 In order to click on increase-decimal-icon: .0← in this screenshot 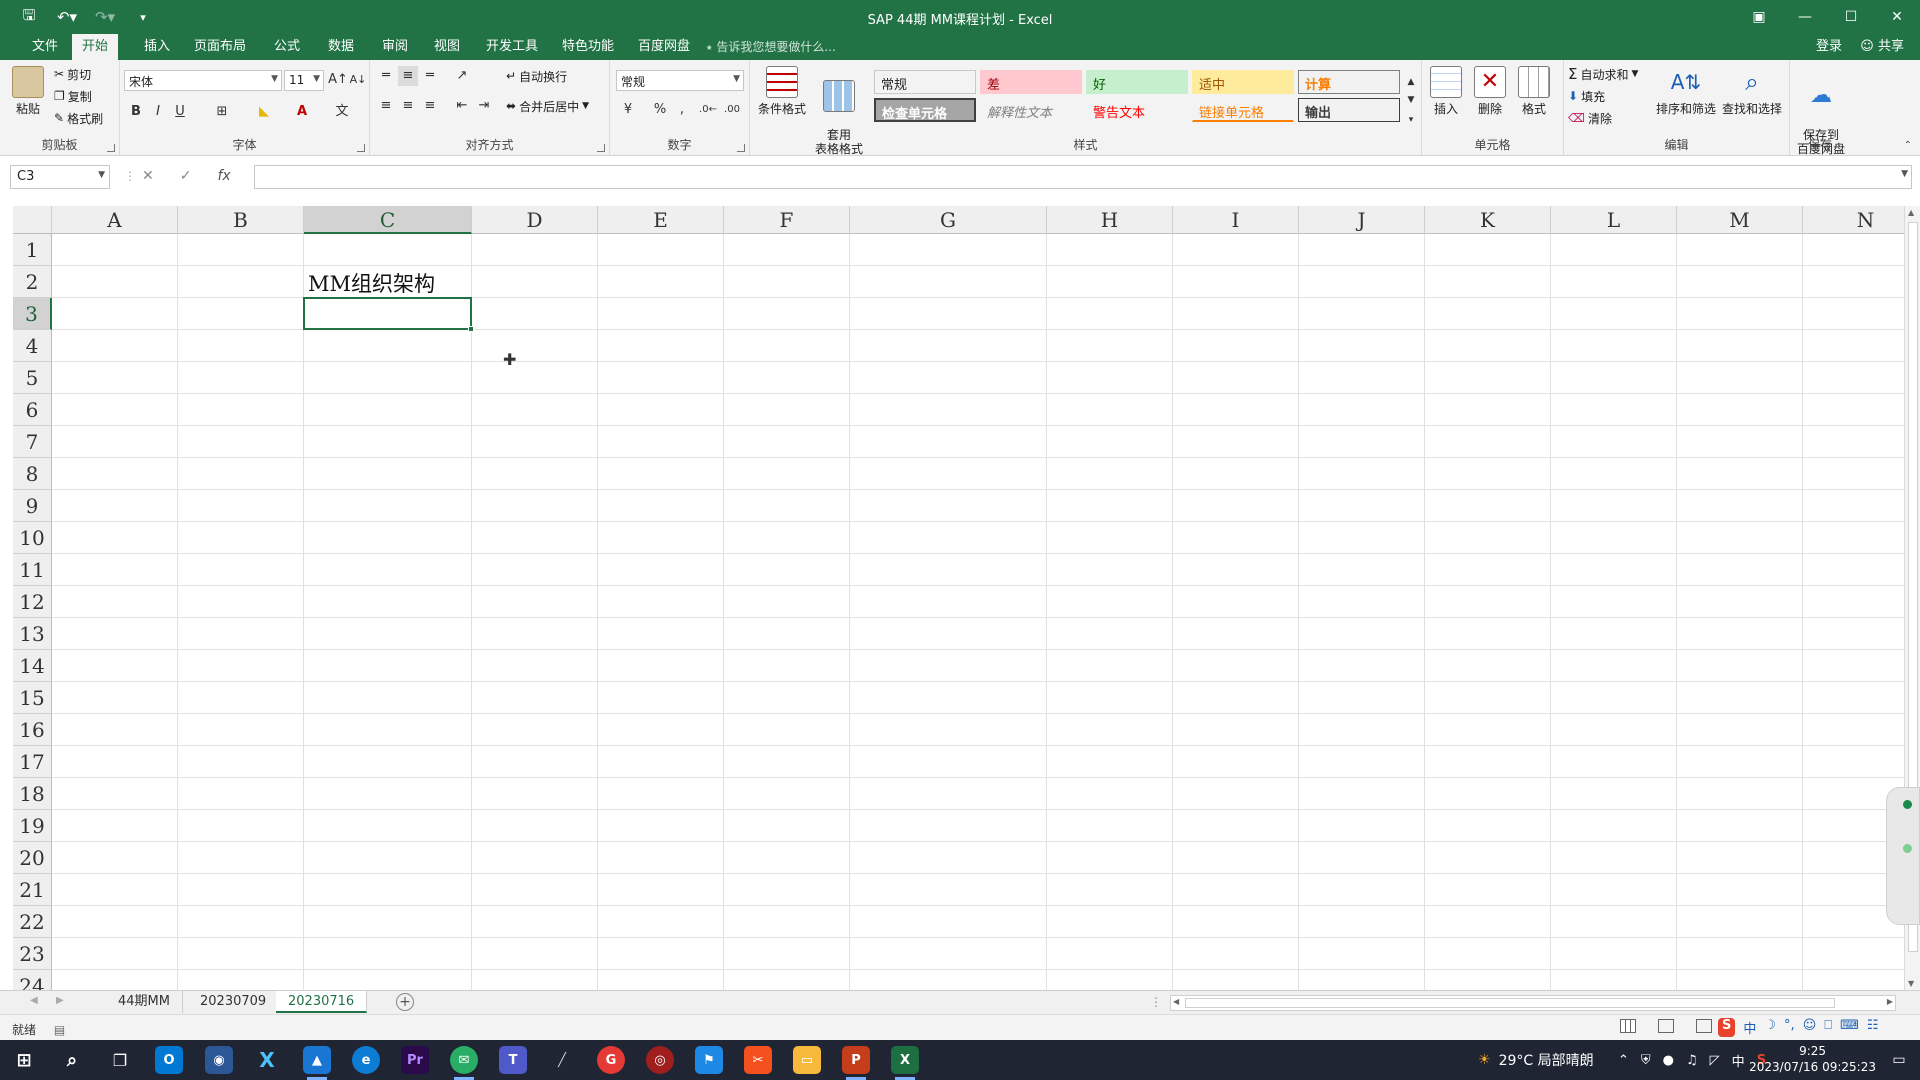, I will do `click(708, 110)`.